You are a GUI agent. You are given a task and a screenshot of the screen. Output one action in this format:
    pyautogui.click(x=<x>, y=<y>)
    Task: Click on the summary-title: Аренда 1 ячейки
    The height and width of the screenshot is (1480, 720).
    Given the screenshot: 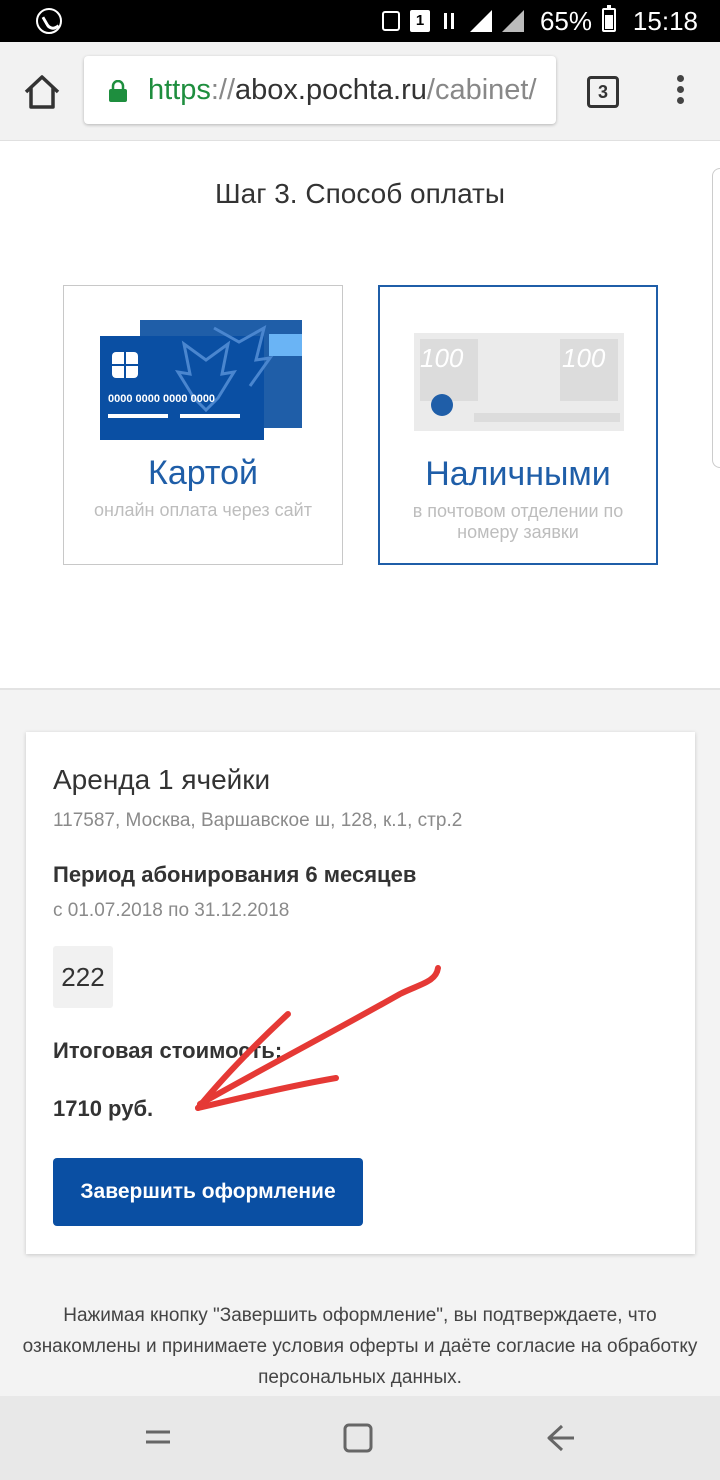 What is the action you would take?
    pyautogui.click(x=162, y=779)
    